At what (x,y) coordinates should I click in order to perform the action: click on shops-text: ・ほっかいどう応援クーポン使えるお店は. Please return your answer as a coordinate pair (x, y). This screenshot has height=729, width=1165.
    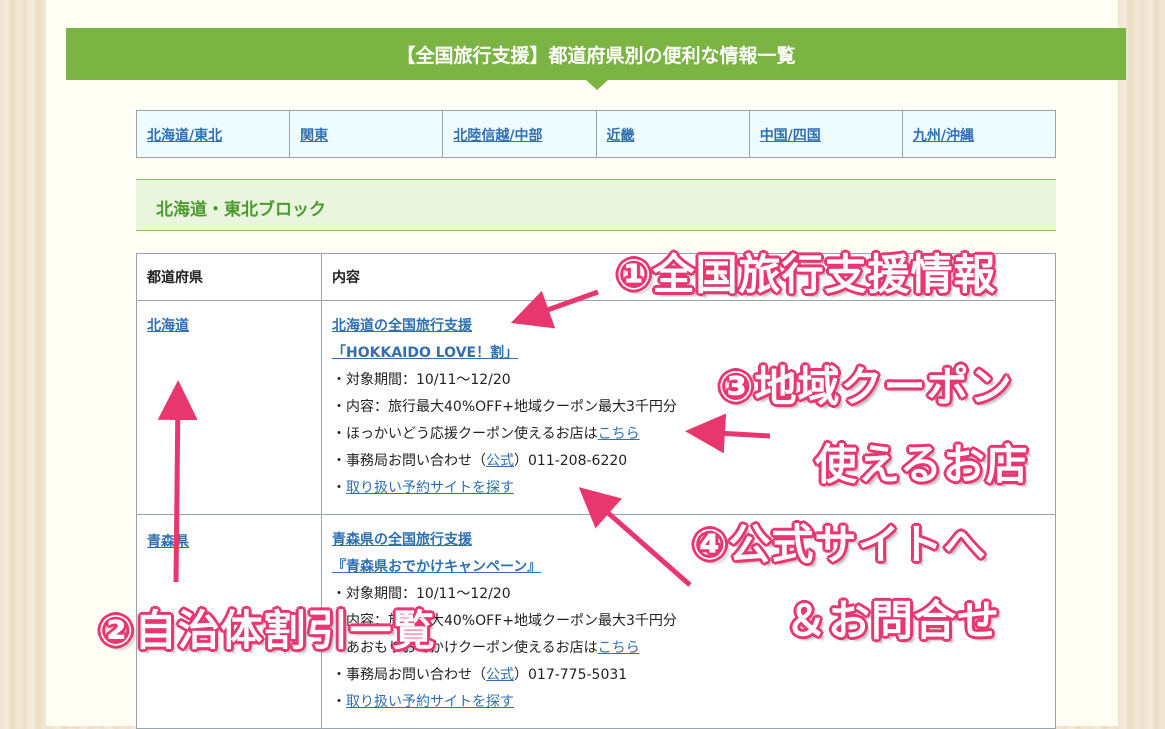
    Looking at the image, I should click on (465, 434).